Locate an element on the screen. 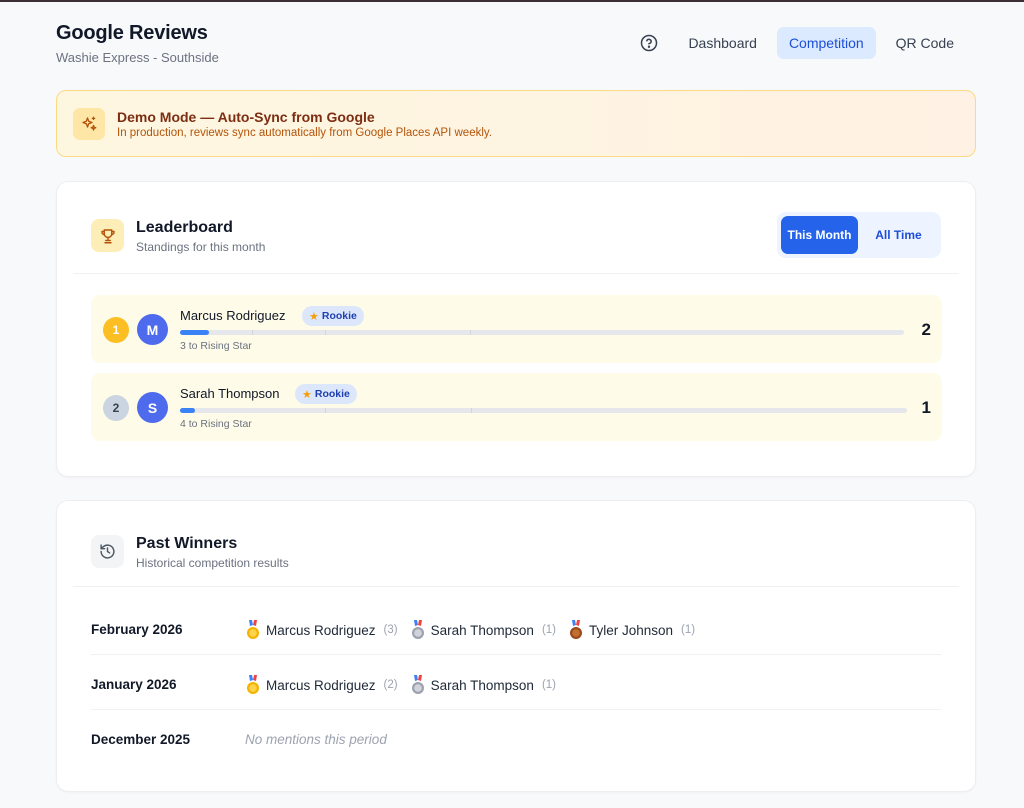 The width and height of the screenshot is (1024, 808). top-nav: Dashboard Competition QR Code is located at coordinates (800, 43).